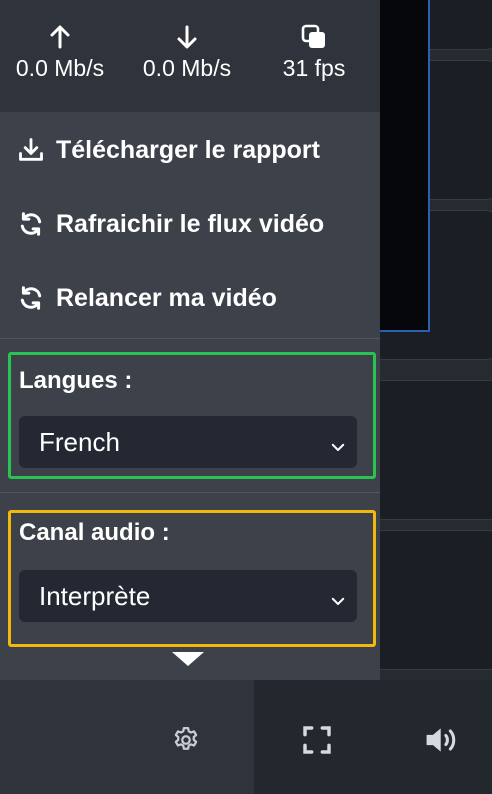 This screenshot has width=492, height=794. I want to click on volume-button, so click(442, 740).